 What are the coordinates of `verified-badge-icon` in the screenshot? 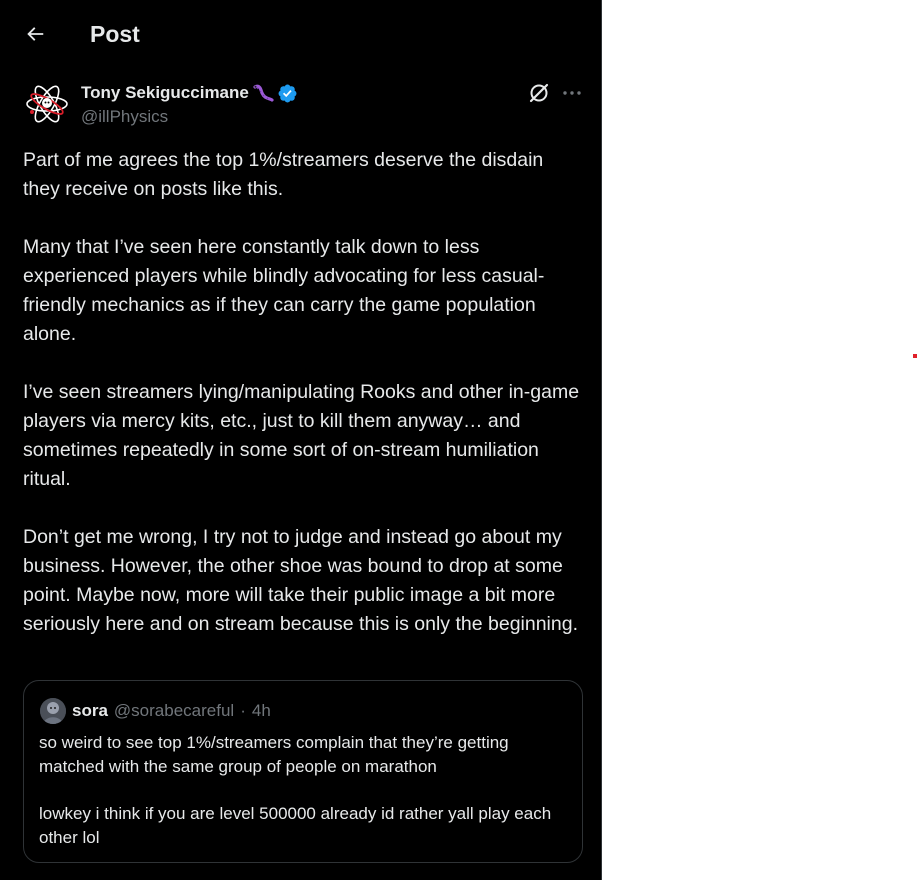 It's located at (287, 93).